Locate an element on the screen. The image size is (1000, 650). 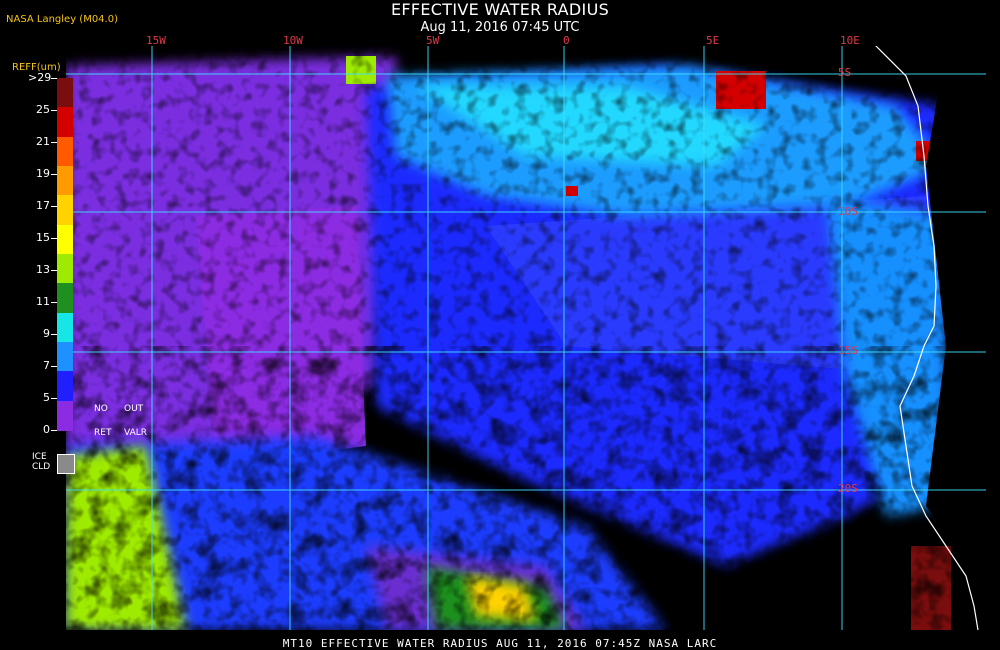
legend-tick-label: 7 is located at coordinates (46, 365).